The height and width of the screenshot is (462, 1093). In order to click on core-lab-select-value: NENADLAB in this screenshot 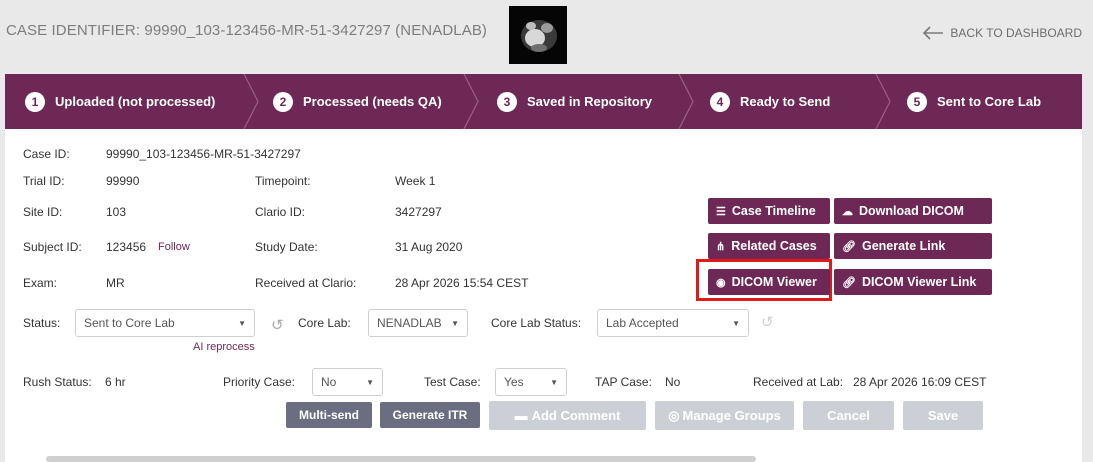, I will do `click(409, 323)`.